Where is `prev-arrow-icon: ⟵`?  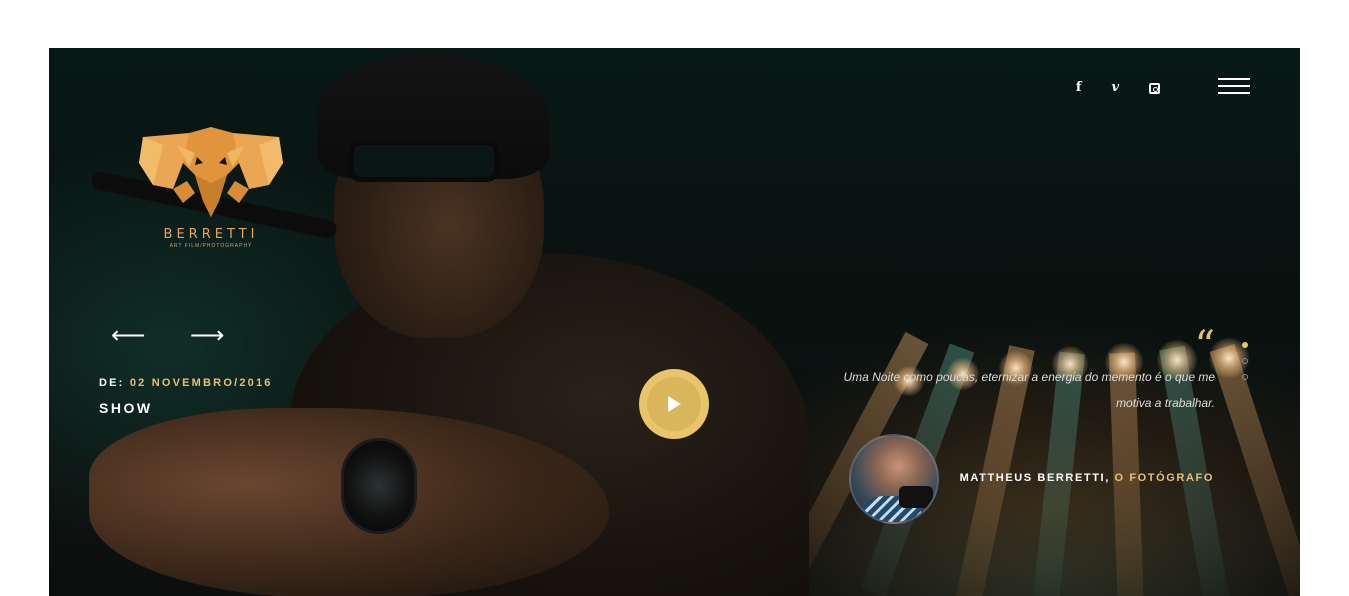 prev-arrow-icon: ⟵ is located at coordinates (128, 336).